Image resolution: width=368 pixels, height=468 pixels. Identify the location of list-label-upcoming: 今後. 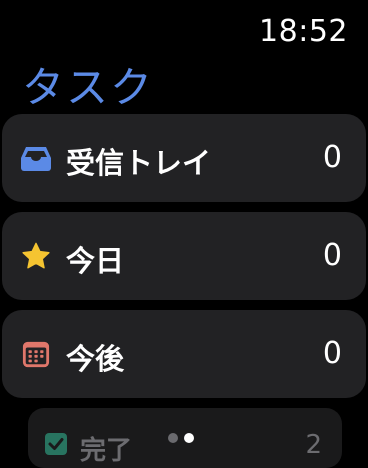
(95, 359).